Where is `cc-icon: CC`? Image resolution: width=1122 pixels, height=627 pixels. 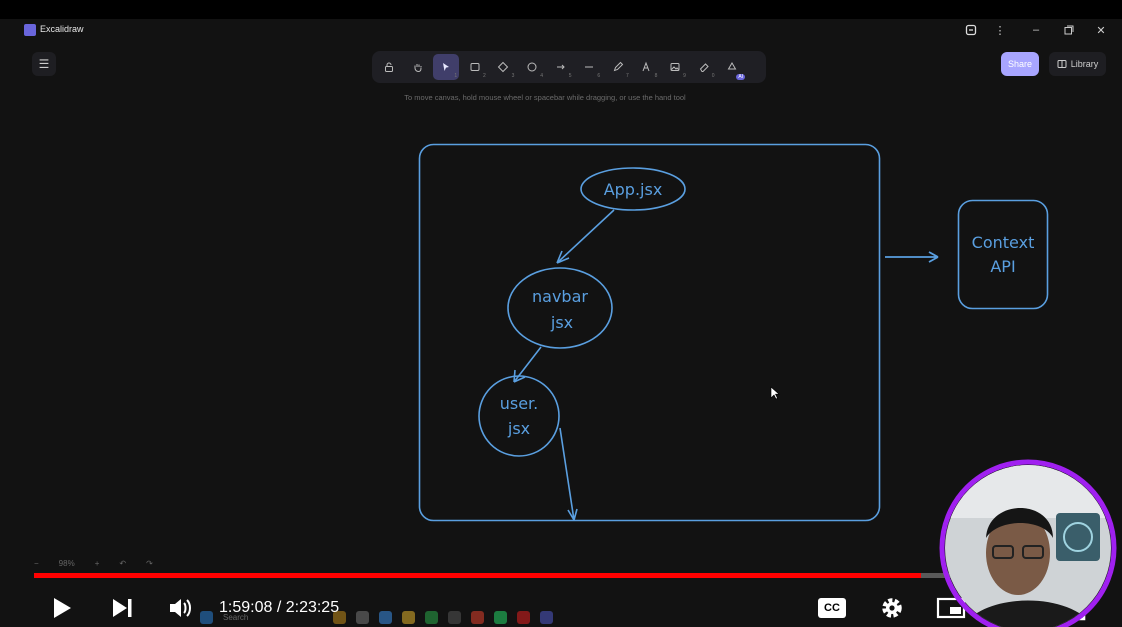
cc-icon: CC is located at coordinates (832, 608).